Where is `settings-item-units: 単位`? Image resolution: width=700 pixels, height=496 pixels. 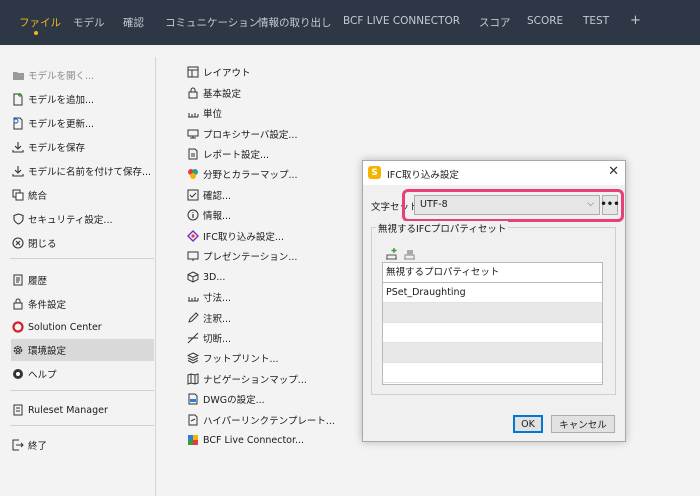
settings-item-units: 単位 is located at coordinates (204, 113).